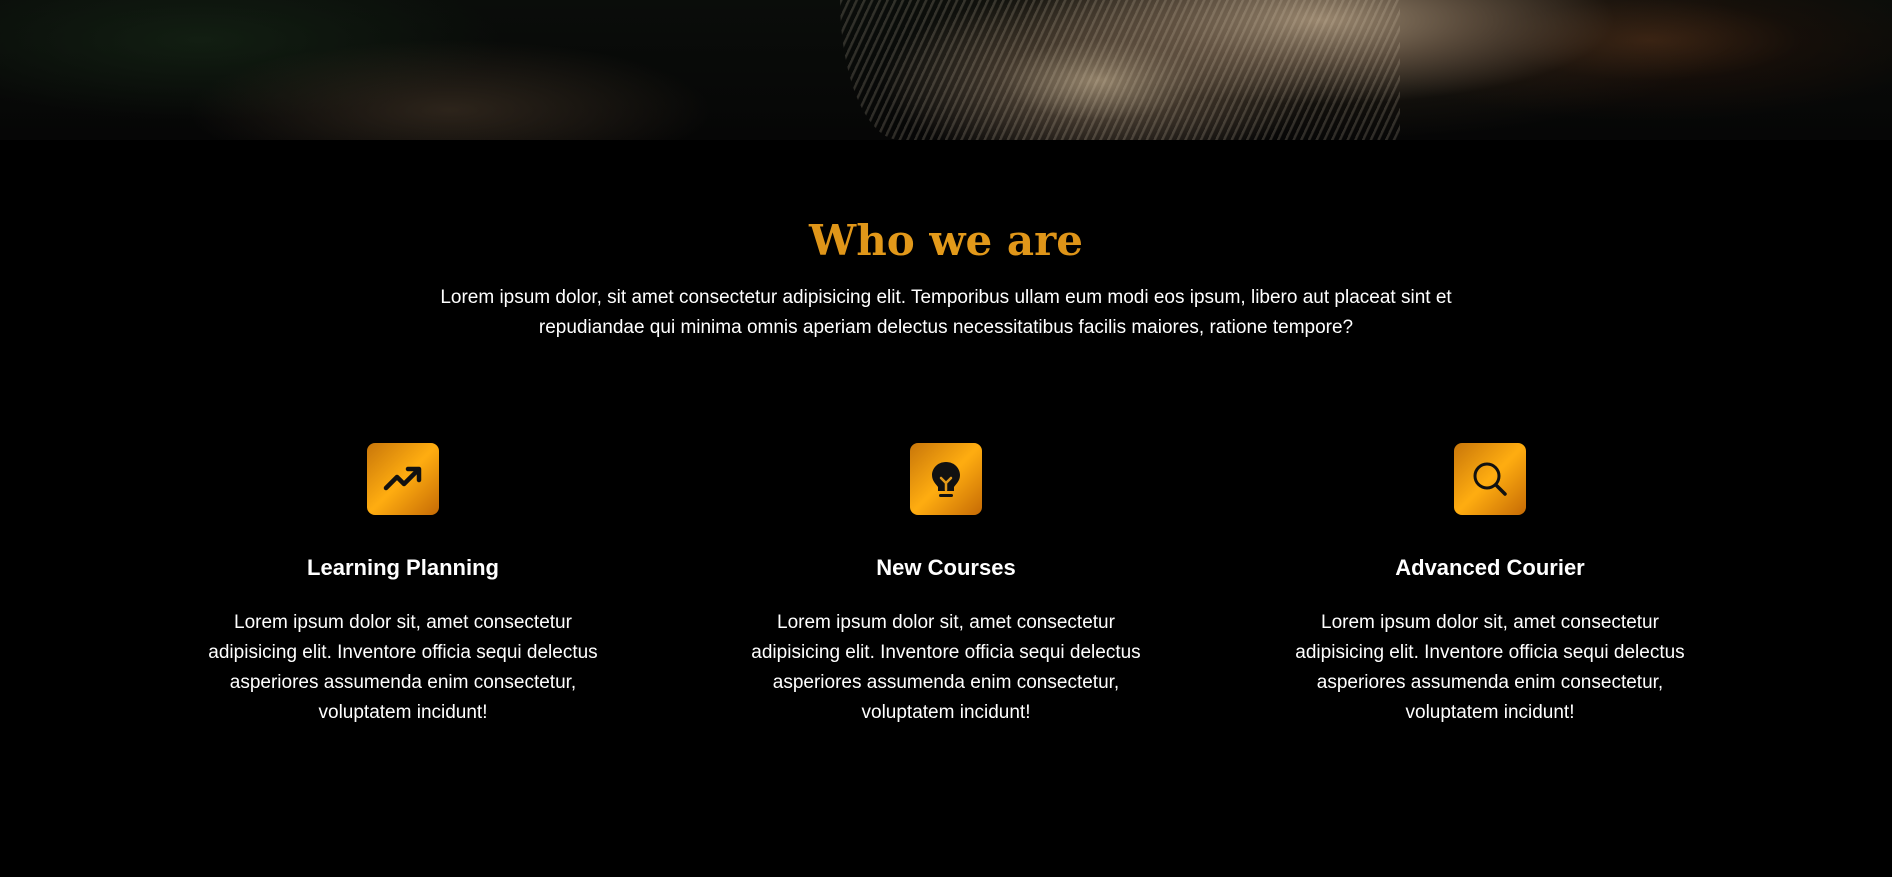  Describe the element at coordinates (403, 479) in the screenshot. I see `trending-up-icon` at that location.